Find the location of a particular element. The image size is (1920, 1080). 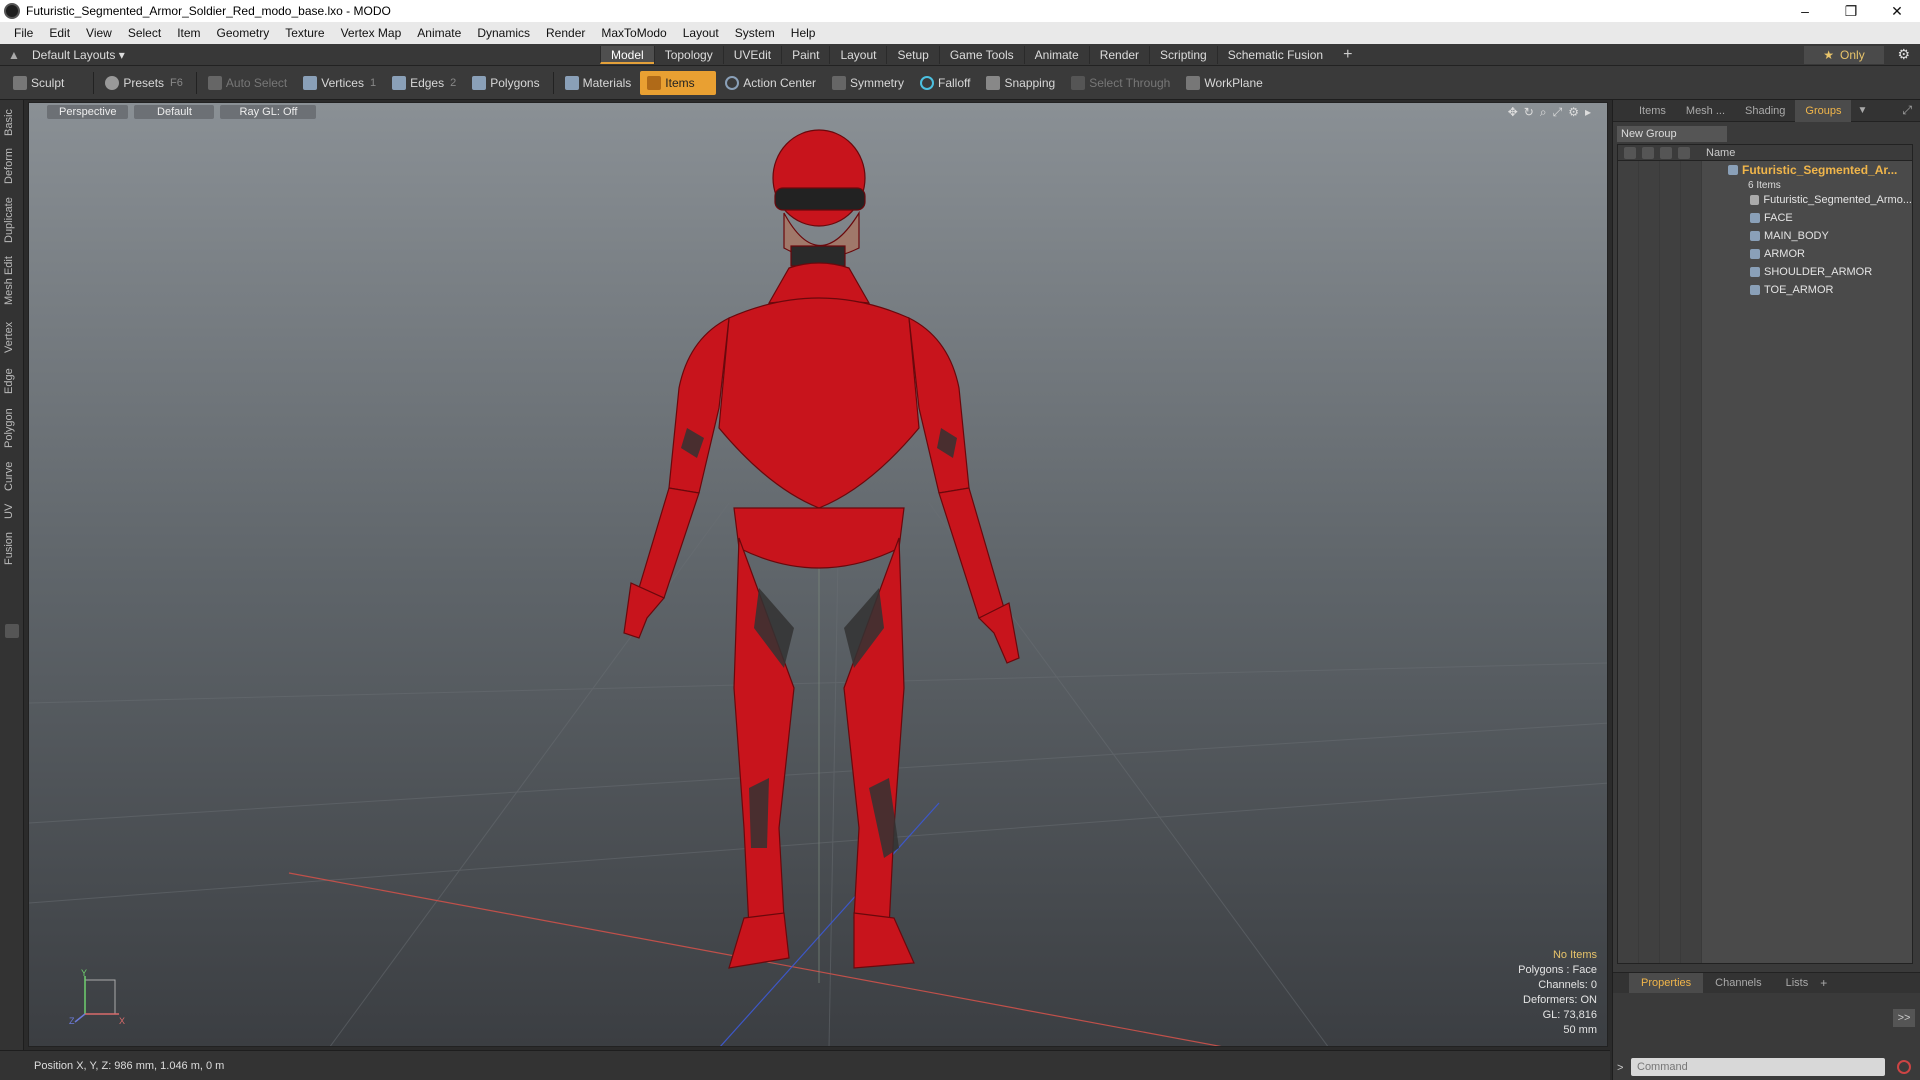

tab-topology: Topology is located at coordinates (688, 54).